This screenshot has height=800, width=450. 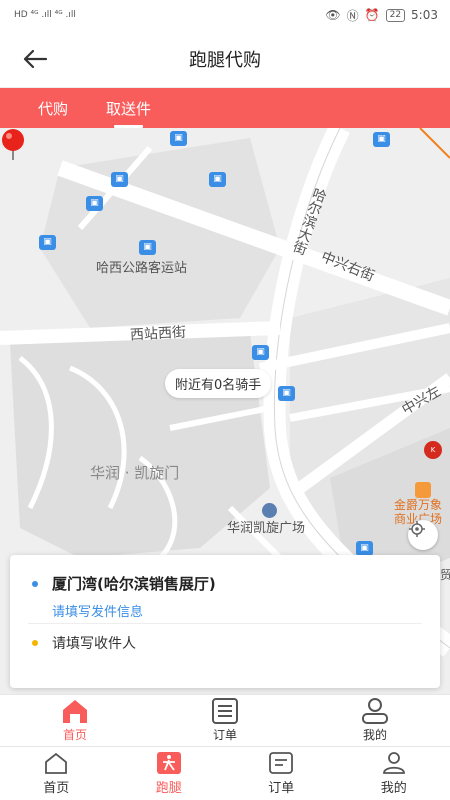 I want to click on map-label-plaza: 华润凯旋广场, so click(x=266, y=528).